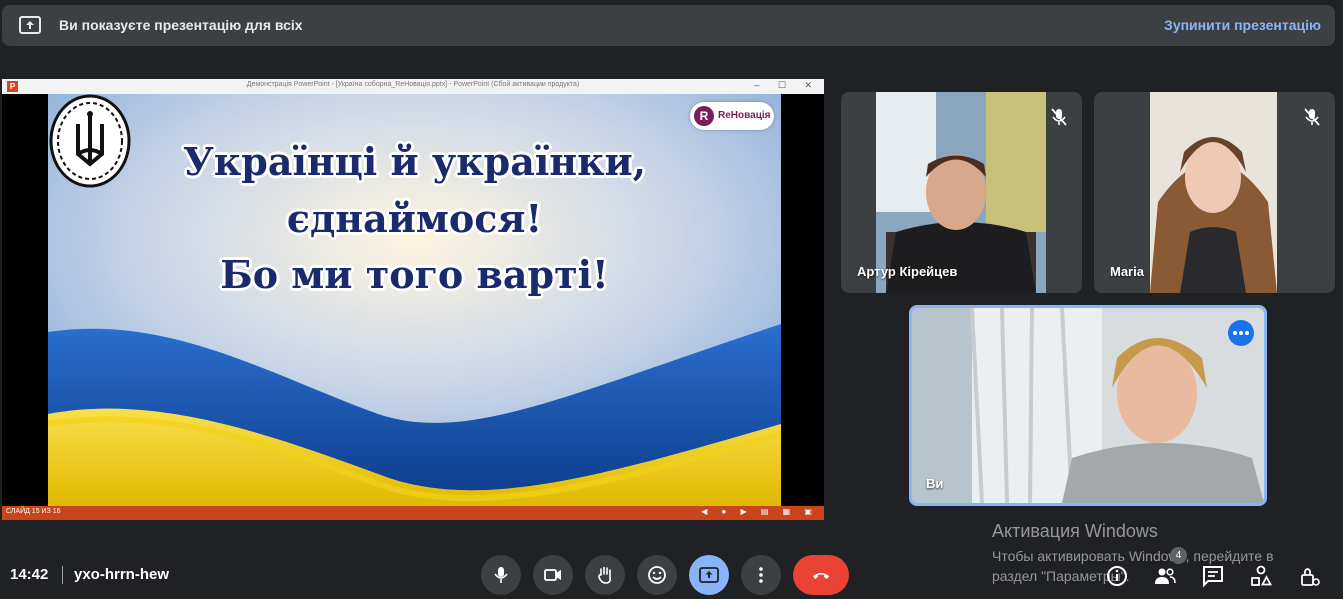  What do you see at coordinates (1117, 576) in the screenshot?
I see `meeting-details-icon` at bounding box center [1117, 576].